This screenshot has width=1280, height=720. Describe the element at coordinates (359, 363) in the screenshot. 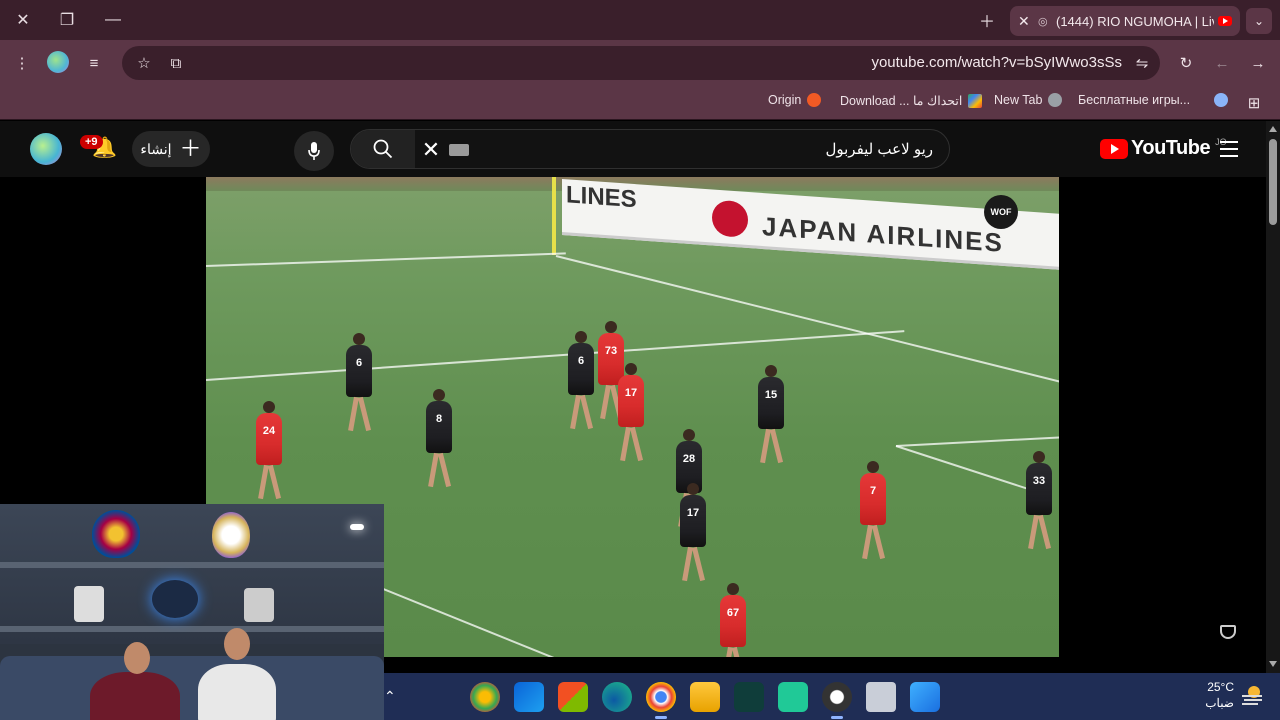

I see `jersey-number: 6` at that location.